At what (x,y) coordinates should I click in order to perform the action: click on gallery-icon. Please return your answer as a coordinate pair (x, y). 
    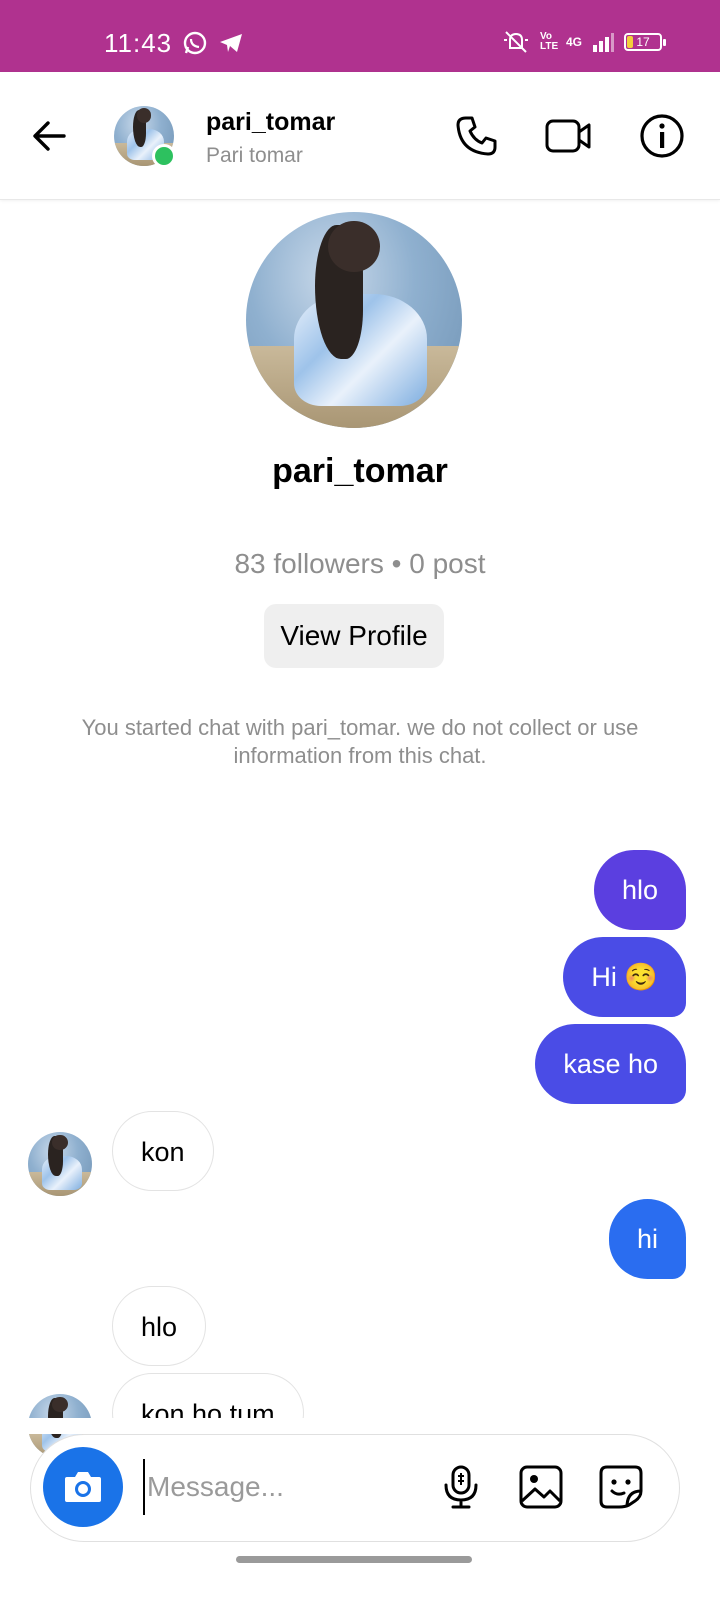
    Looking at the image, I should click on (541, 1487).